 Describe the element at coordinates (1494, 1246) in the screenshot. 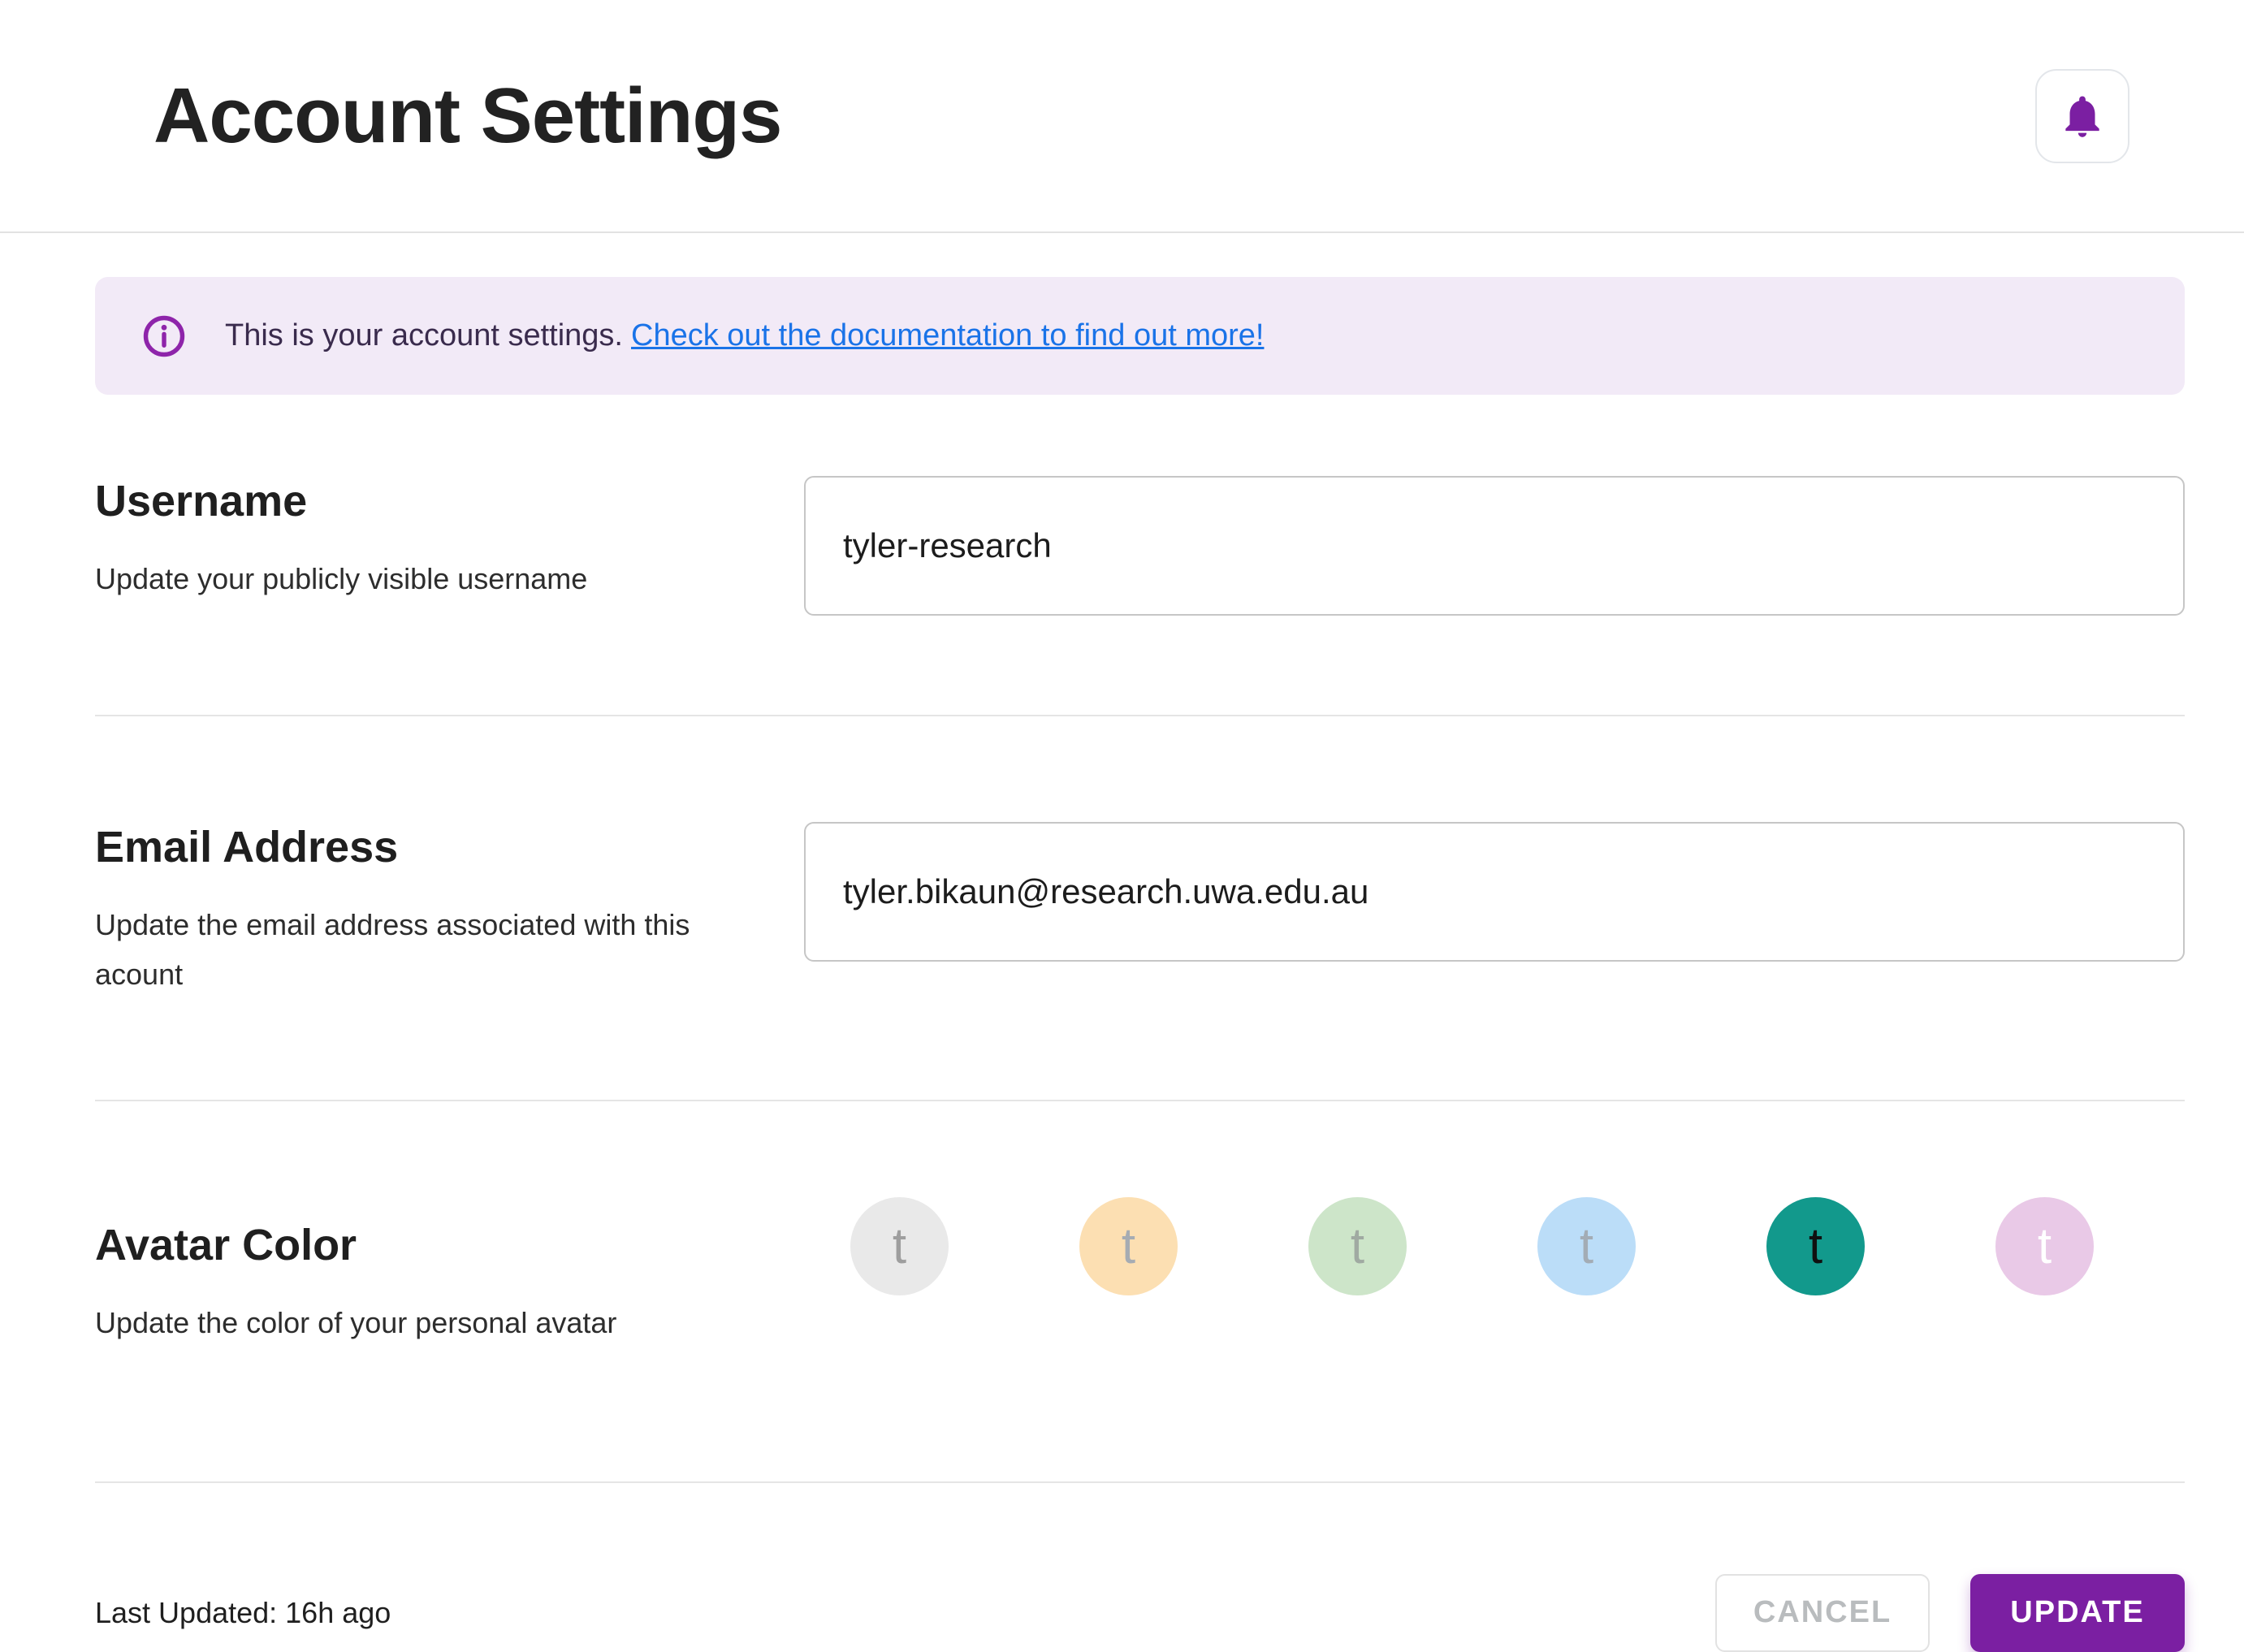

I see `avatar-color-options: t t t t t t` at that location.